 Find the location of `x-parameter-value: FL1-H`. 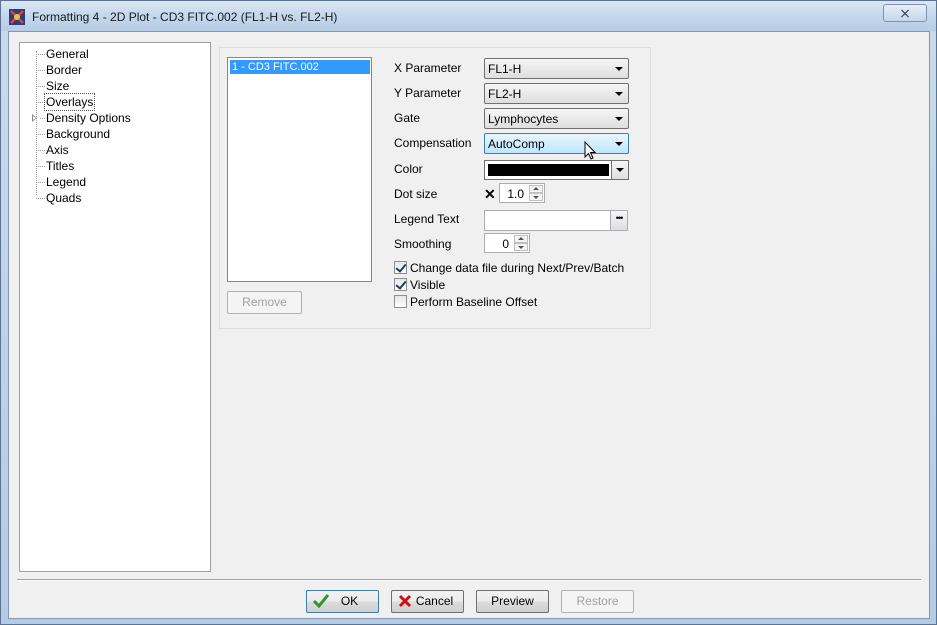

x-parameter-value: FL1-H is located at coordinates (505, 69).